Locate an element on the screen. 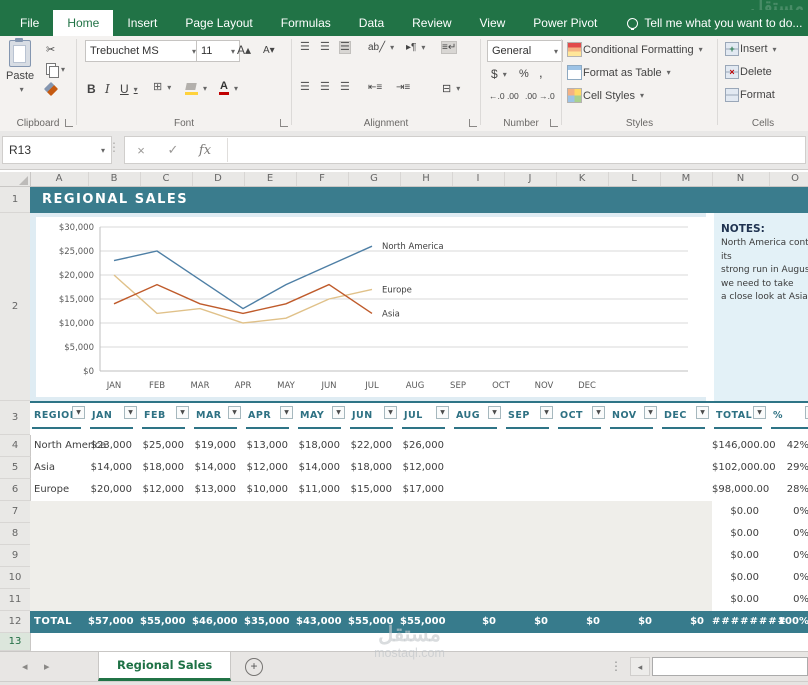 The width and height of the screenshot is (808, 685). filter-button-mar: ▼ is located at coordinates (234, 412).